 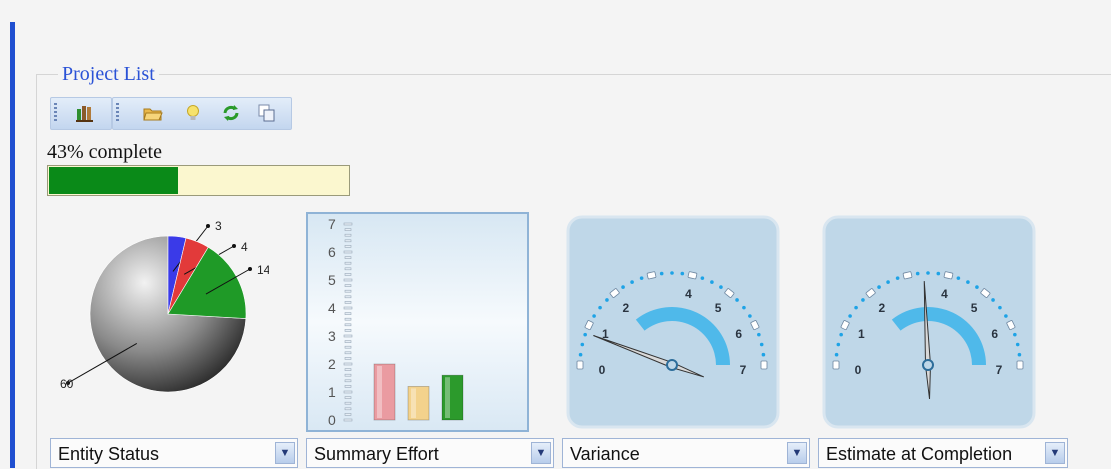 I want to click on pie-leader-dot, so click(x=208, y=226).